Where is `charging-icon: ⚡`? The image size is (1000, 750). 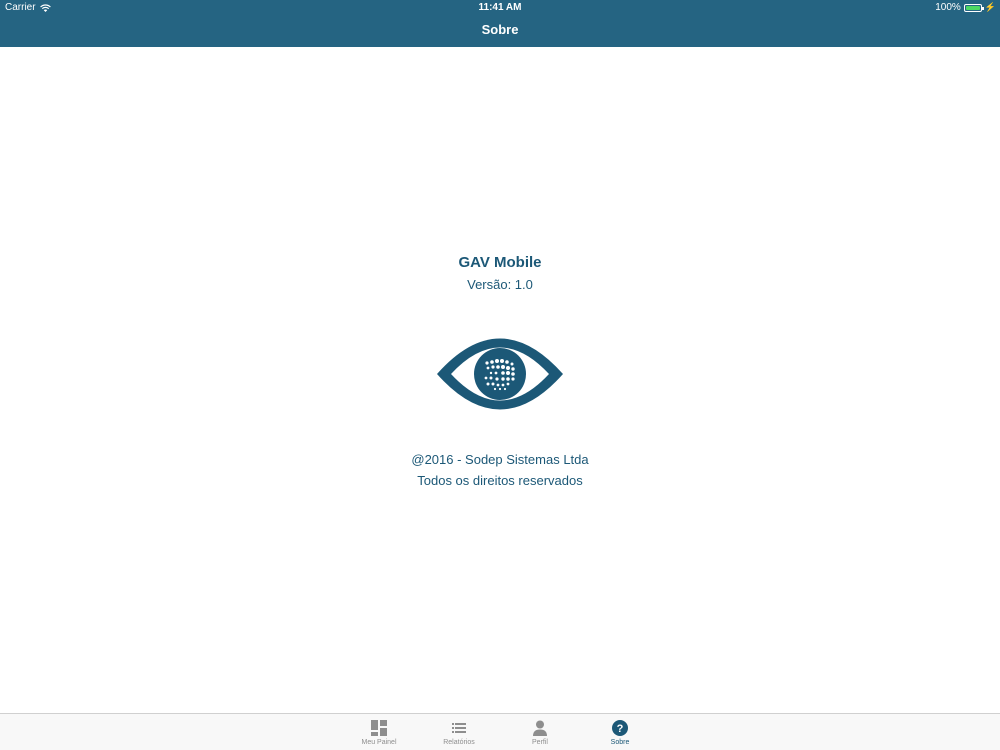
charging-icon: ⚡ is located at coordinates (990, 7).